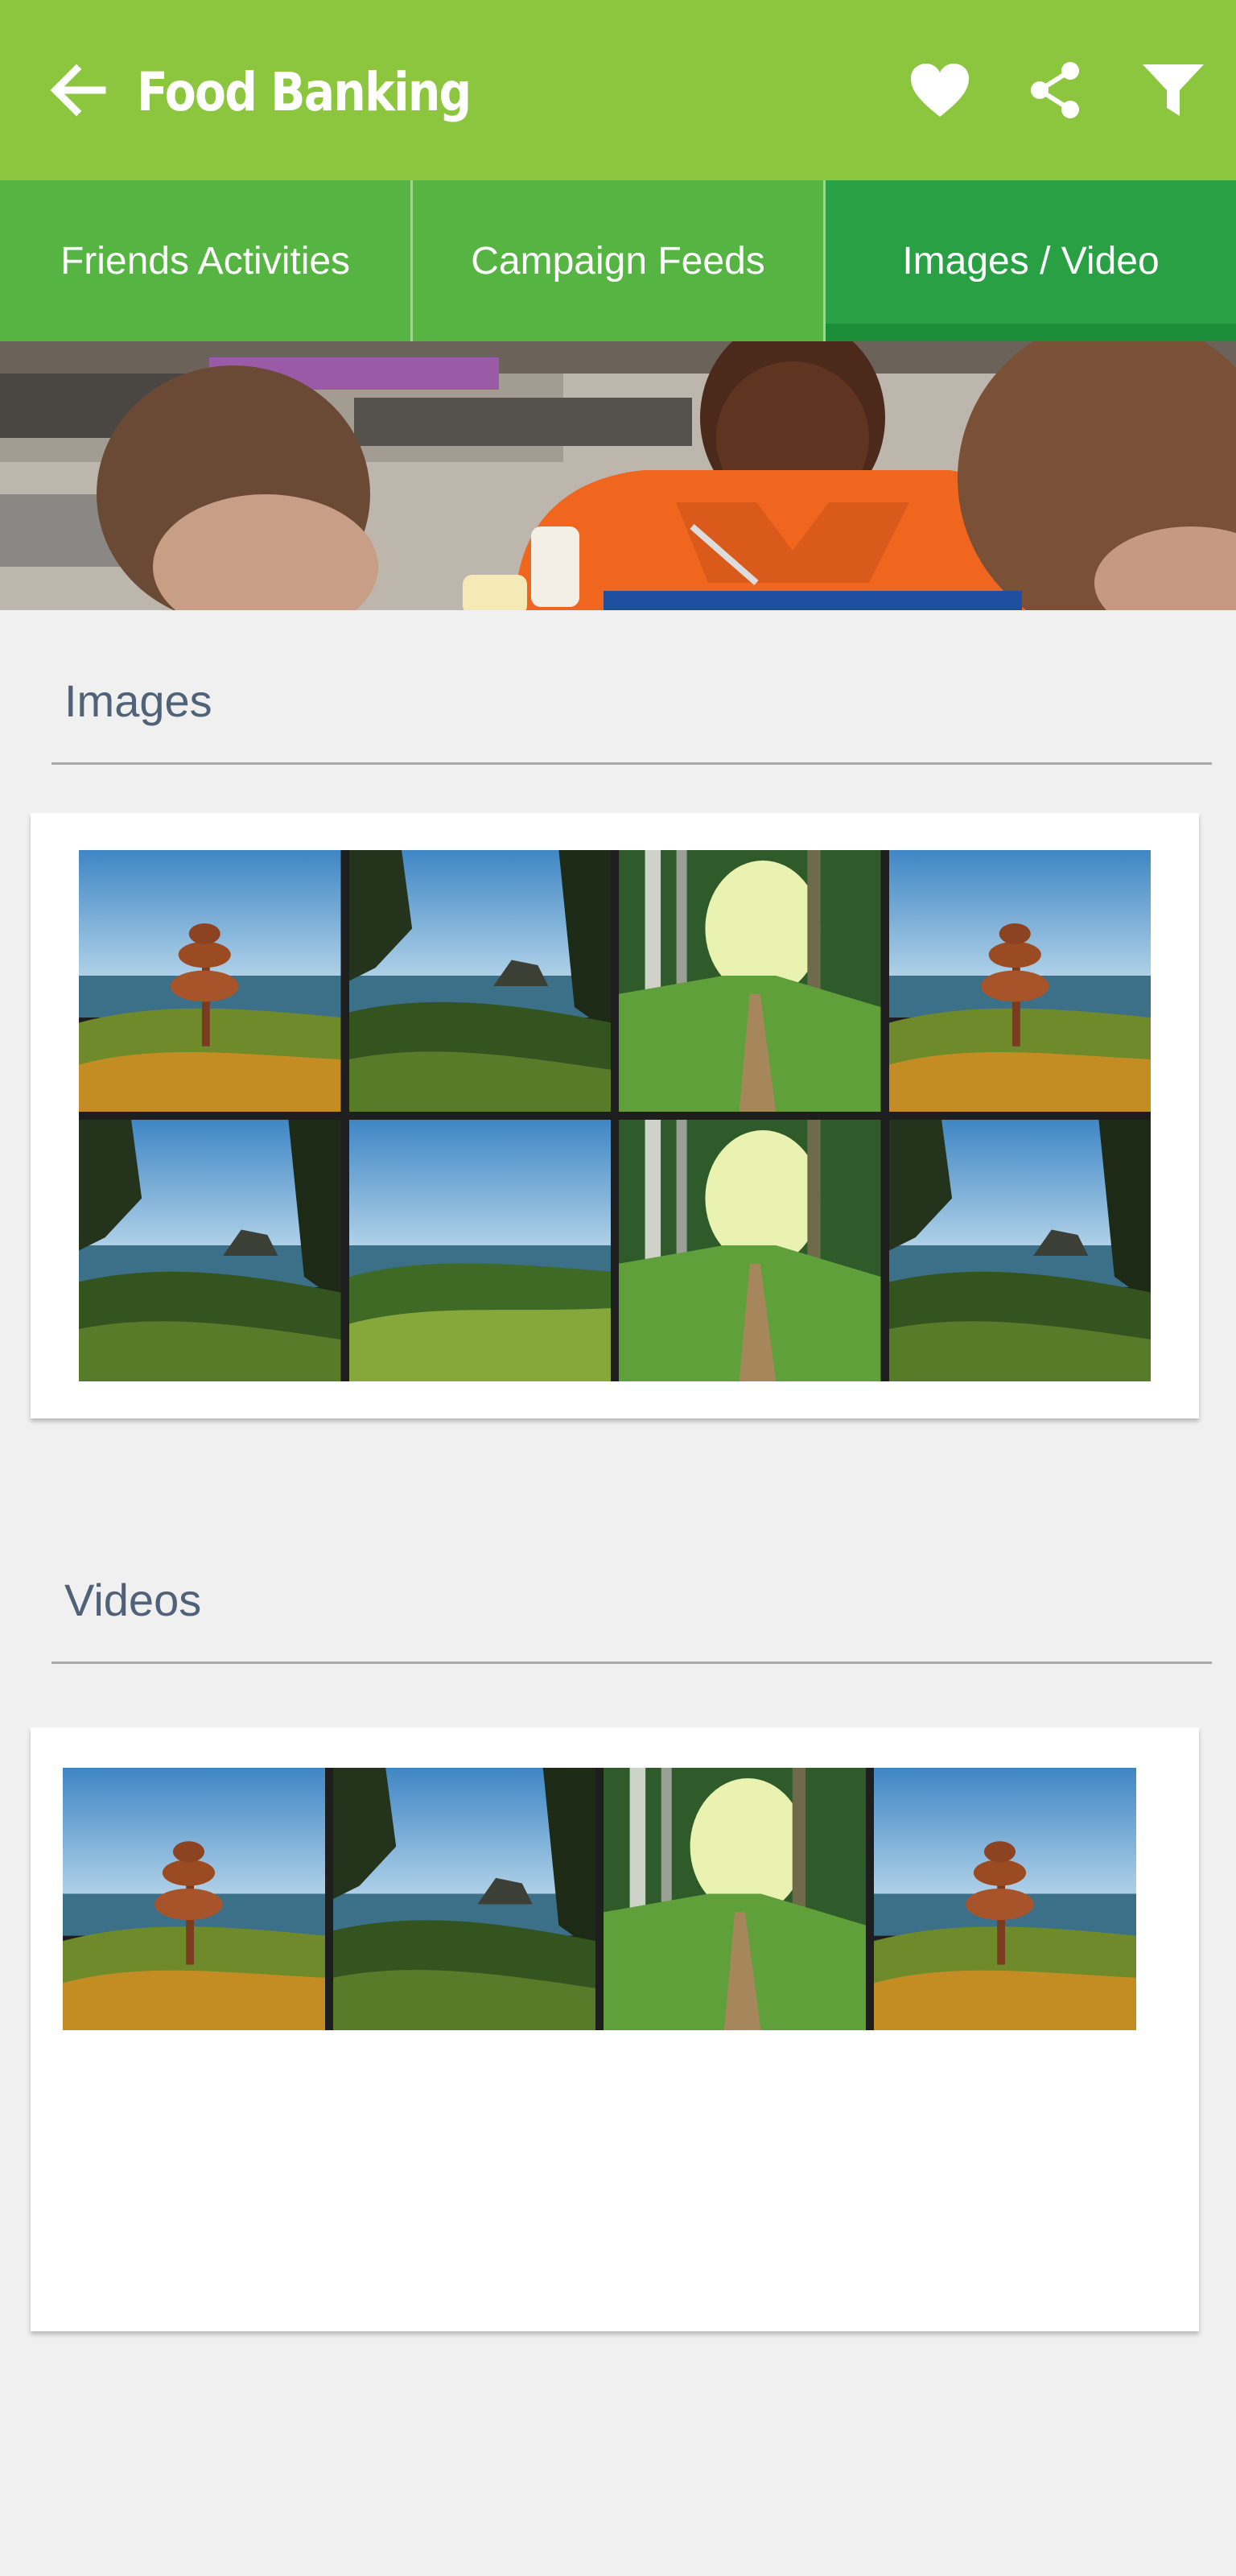 This screenshot has height=2576, width=1236. What do you see at coordinates (138, 700) in the screenshot?
I see `images-section-title: Images` at bounding box center [138, 700].